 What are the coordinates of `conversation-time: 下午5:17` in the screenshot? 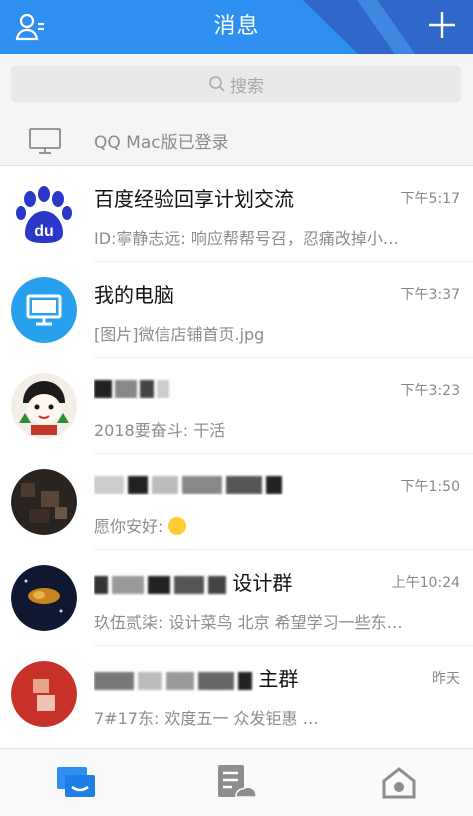 It's located at (430, 199).